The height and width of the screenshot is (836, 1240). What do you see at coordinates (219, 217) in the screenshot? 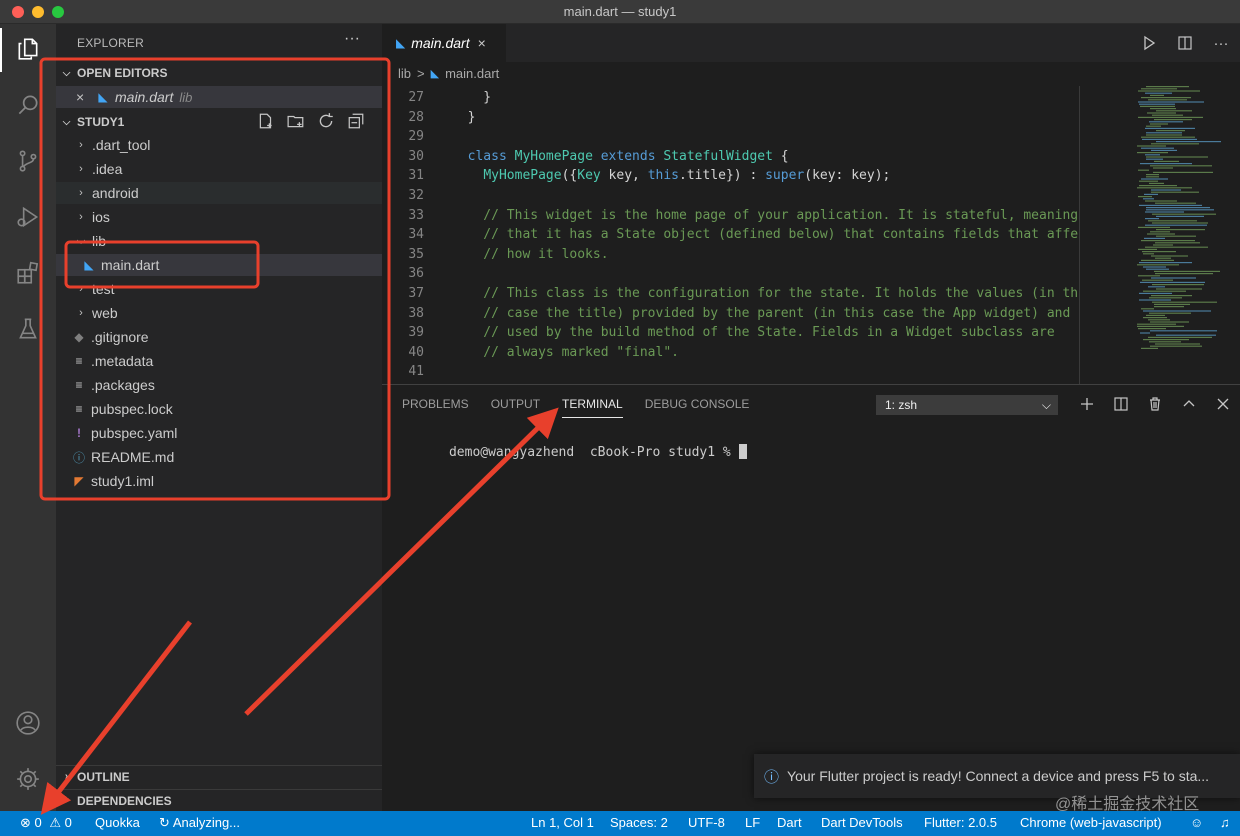
I see `tree-item-ios: › ios` at bounding box center [219, 217].